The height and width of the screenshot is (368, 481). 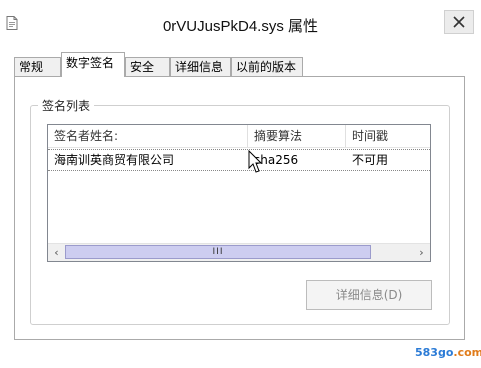 I want to click on column-header-timestamp: 时间戳, so click(x=388, y=136).